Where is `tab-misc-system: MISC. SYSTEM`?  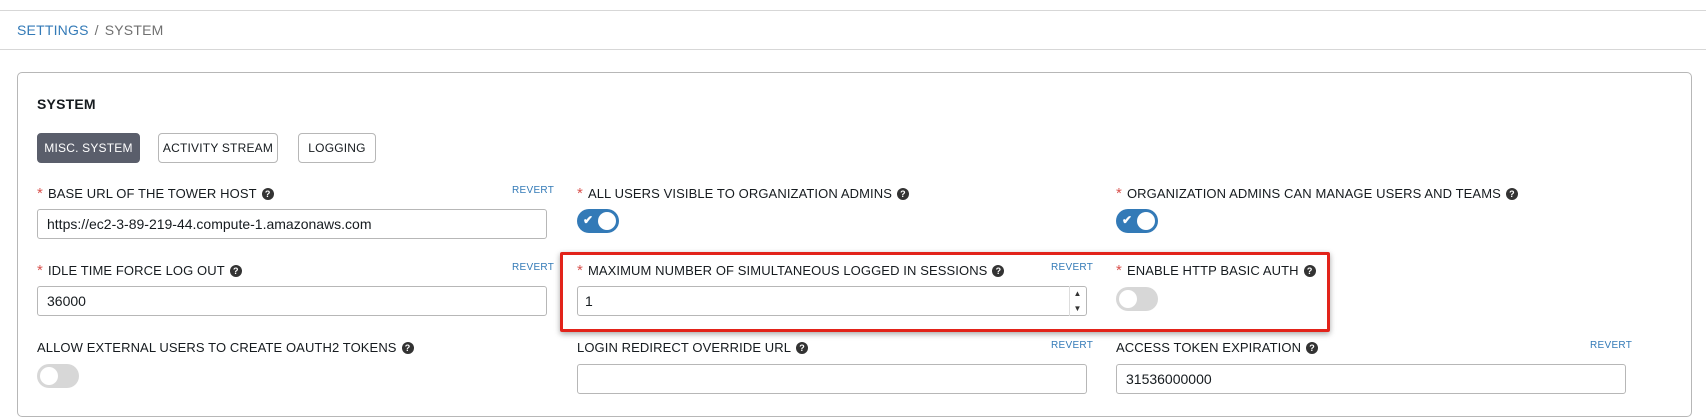 tab-misc-system: MISC. SYSTEM is located at coordinates (88, 148).